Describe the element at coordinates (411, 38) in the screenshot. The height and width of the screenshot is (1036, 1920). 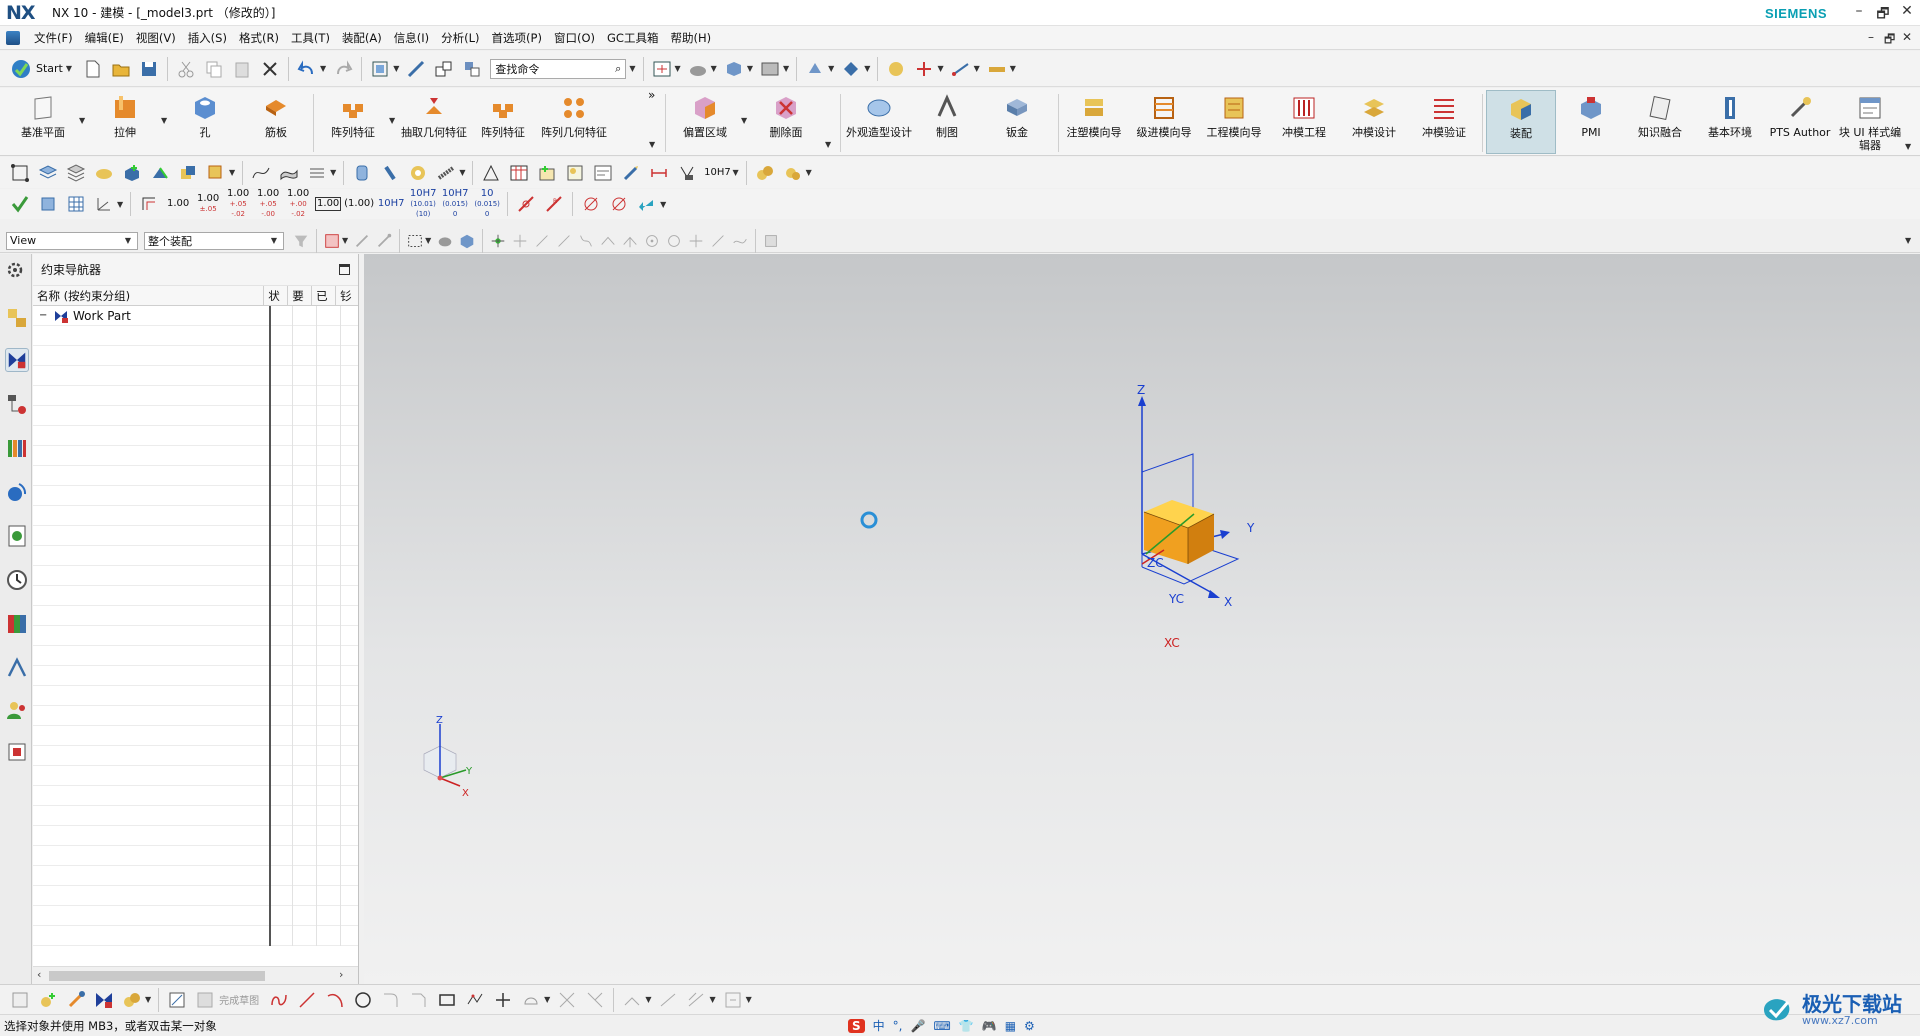
I see `menu-info: 信息(I)` at that location.